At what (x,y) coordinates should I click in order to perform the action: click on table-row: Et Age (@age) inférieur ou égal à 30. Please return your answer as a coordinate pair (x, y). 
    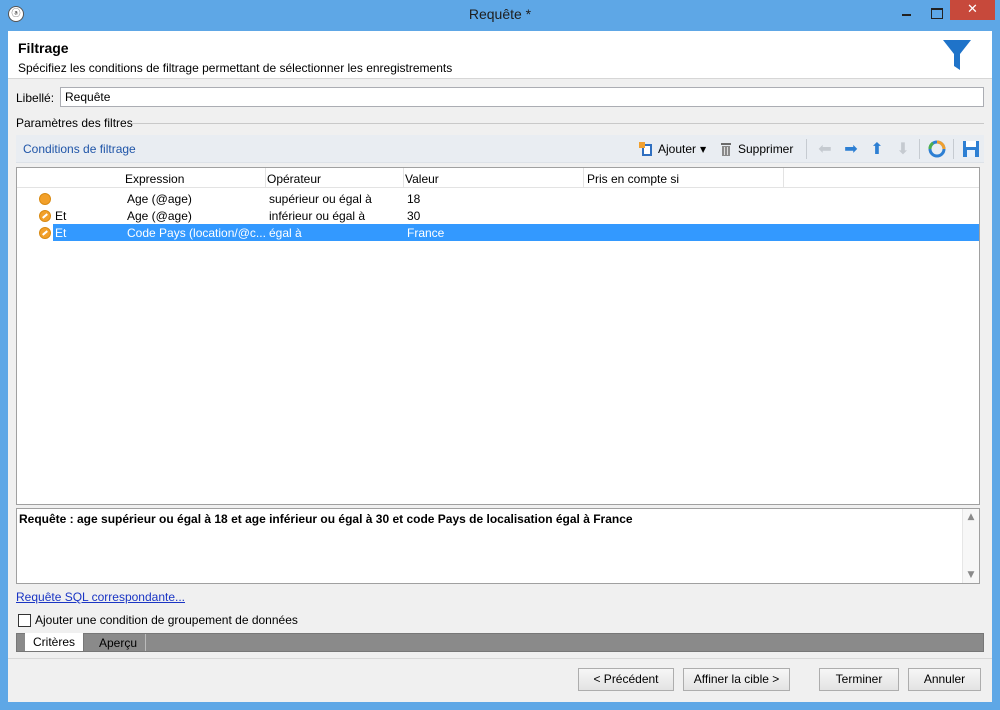
    Looking at the image, I should click on (498, 215).